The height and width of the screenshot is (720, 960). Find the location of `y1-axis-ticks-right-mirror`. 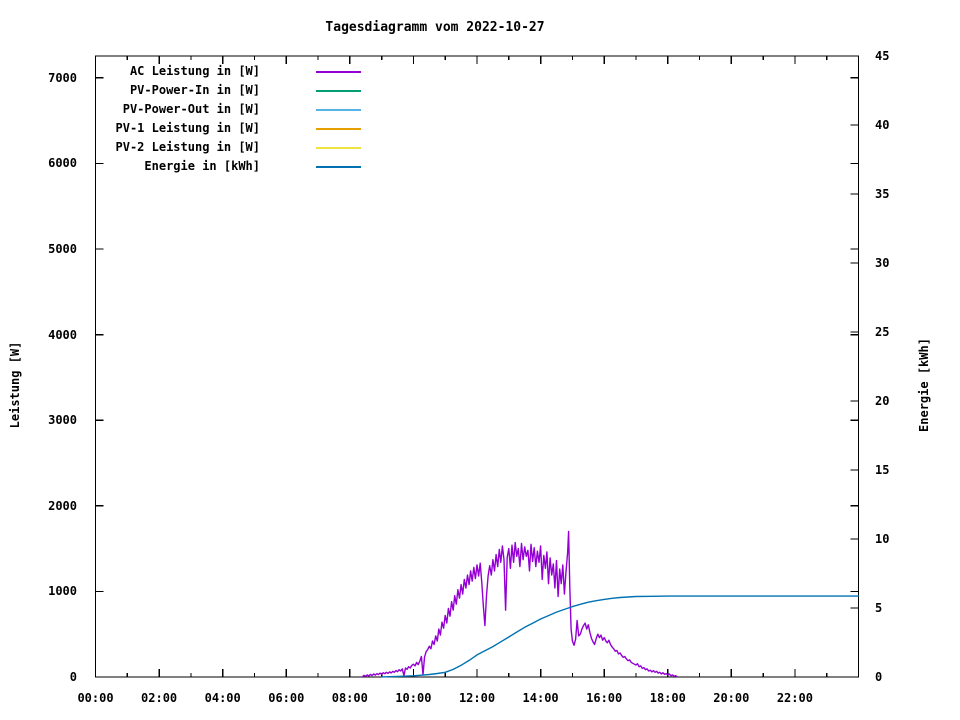

y1-axis-ticks-right-mirror is located at coordinates (854, 377).